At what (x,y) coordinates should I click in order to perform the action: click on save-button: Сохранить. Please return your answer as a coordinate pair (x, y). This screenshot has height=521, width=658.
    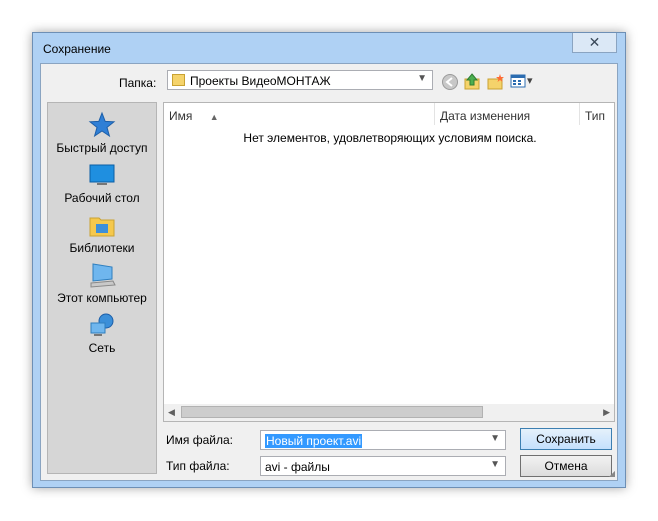
    Looking at the image, I should click on (566, 439).